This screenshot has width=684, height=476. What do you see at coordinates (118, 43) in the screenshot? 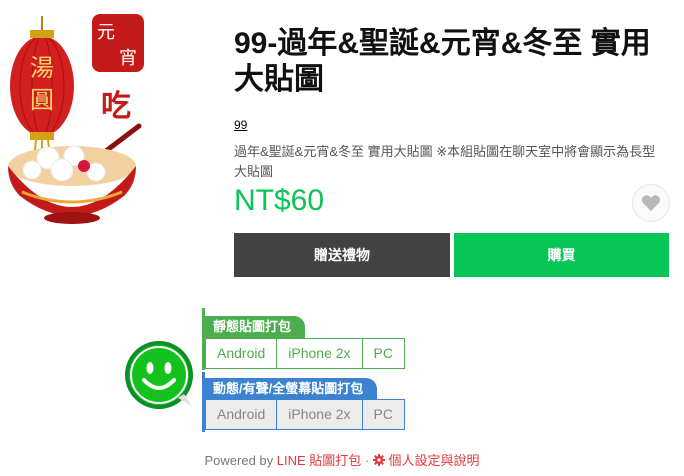
I see `yuanxiao-badge: 元 宵` at bounding box center [118, 43].